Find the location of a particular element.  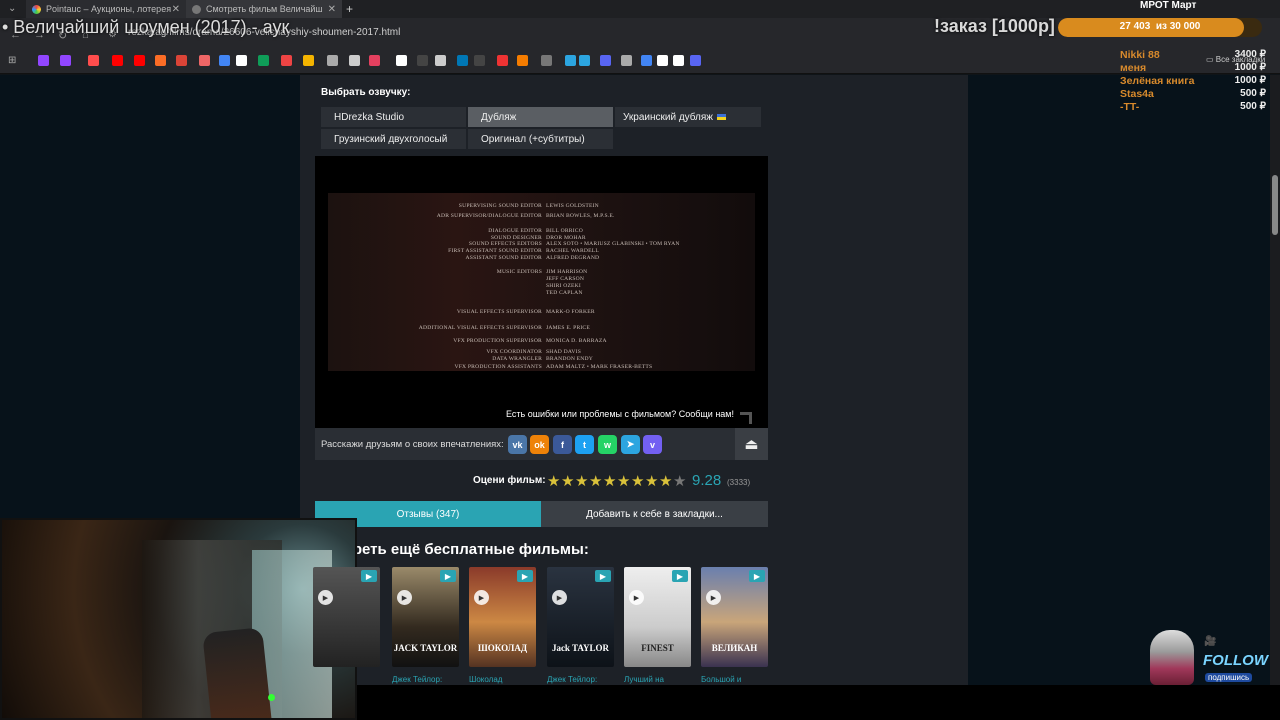

tab-label: Смотреть фильм Величайш is located at coordinates (264, 9).